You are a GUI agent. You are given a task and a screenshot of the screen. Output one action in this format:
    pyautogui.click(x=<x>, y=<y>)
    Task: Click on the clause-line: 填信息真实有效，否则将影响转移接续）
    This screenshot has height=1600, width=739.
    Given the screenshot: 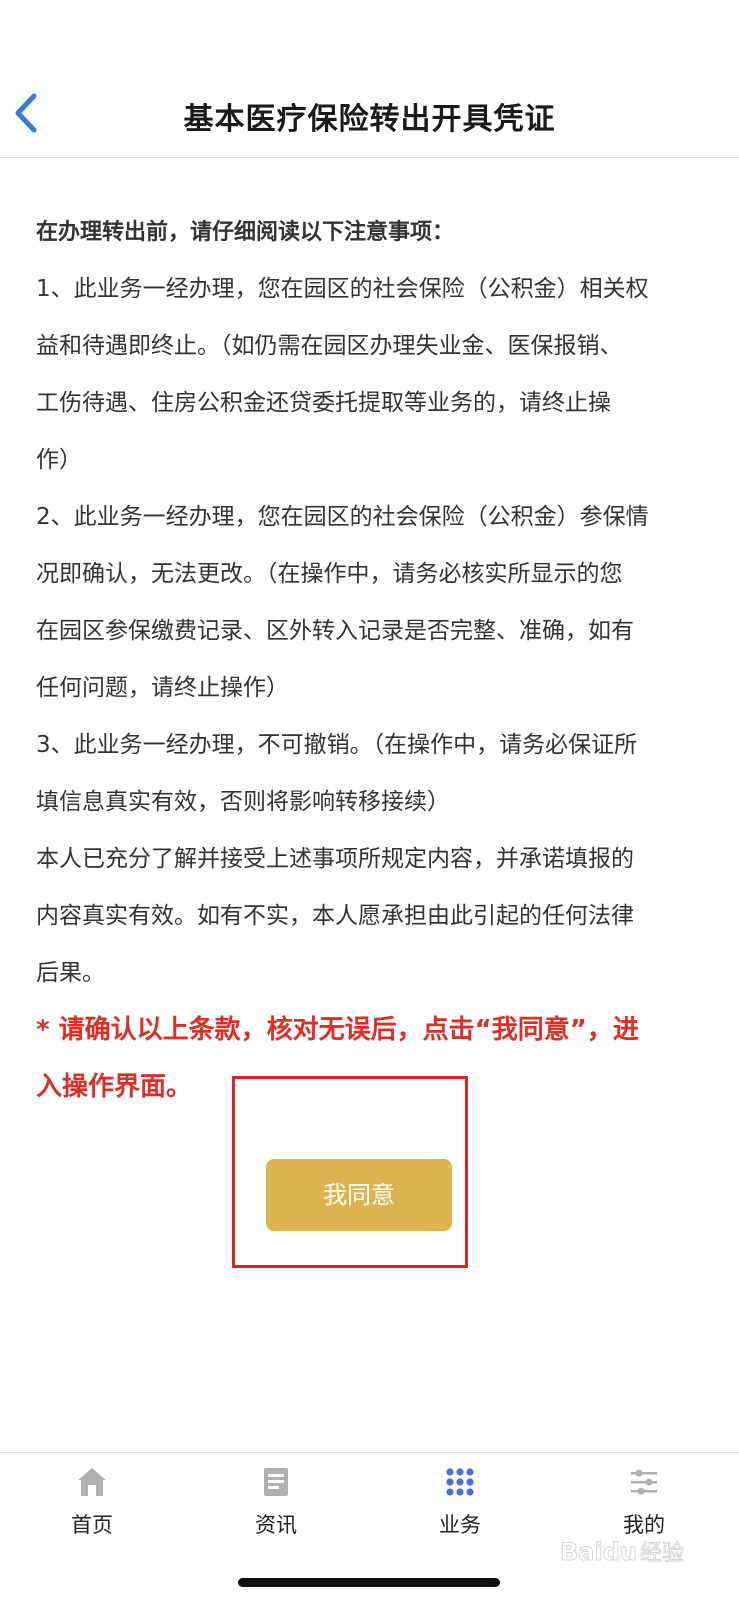 What is the action you would take?
    pyautogui.click(x=243, y=802)
    